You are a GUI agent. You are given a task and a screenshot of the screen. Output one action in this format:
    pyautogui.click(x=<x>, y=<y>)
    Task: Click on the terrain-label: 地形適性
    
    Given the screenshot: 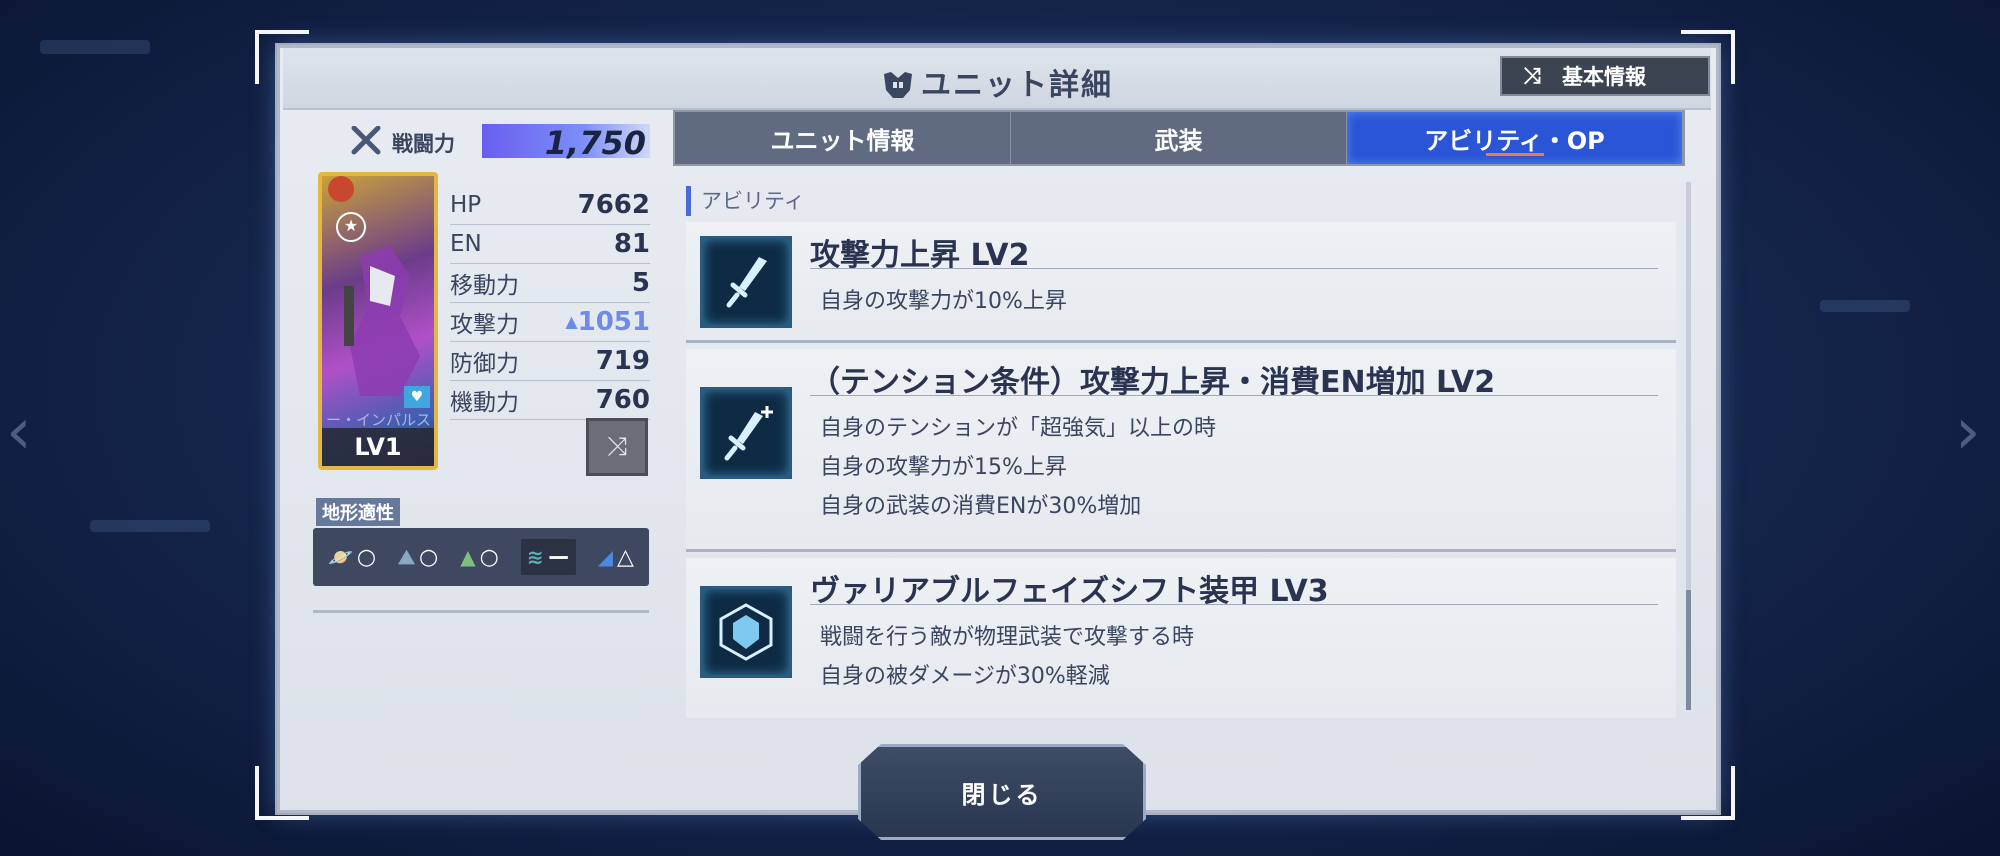 What is the action you would take?
    pyautogui.click(x=358, y=512)
    